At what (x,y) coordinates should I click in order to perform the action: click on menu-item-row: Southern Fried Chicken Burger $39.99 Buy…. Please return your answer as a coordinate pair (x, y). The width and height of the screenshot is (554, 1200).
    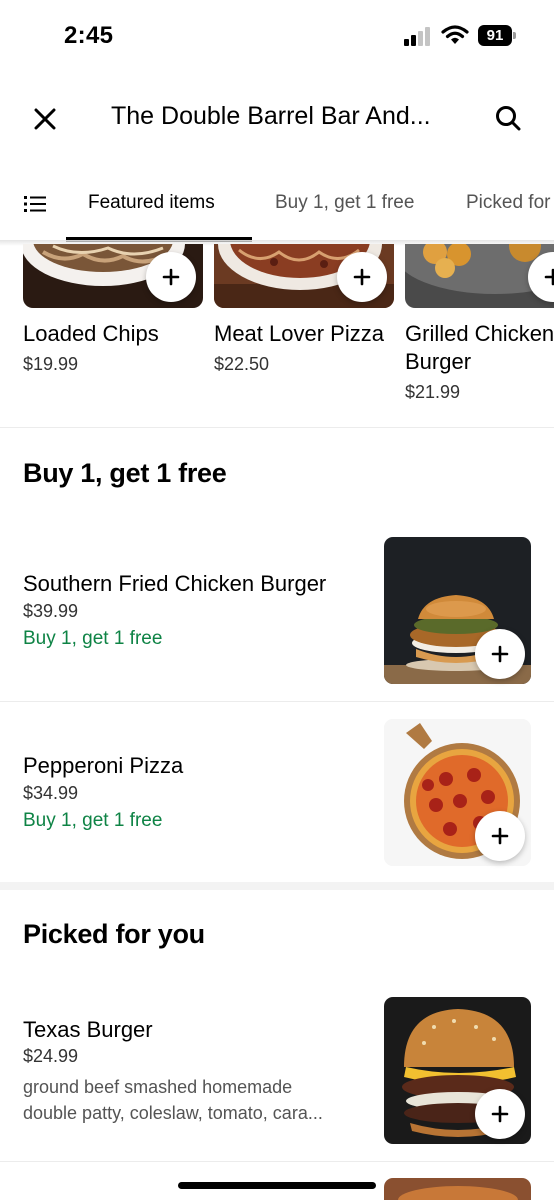
    Looking at the image, I should click on (277, 615).